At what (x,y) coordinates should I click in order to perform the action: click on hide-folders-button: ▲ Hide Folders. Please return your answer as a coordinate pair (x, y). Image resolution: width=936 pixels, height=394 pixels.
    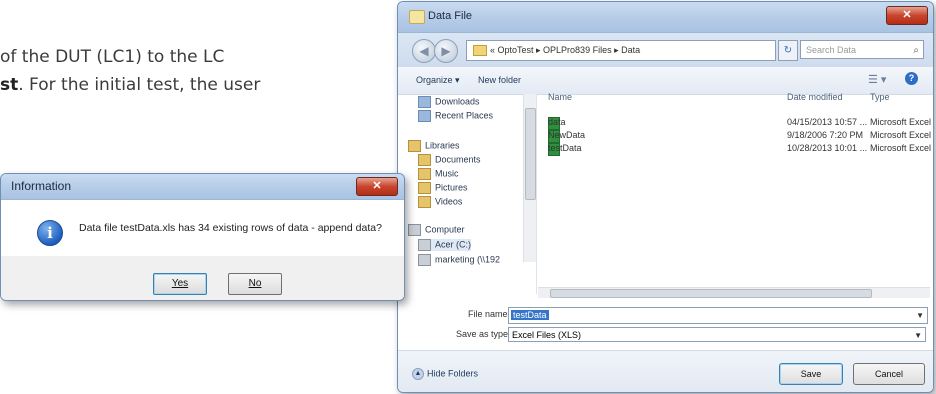
    Looking at the image, I should click on (445, 374).